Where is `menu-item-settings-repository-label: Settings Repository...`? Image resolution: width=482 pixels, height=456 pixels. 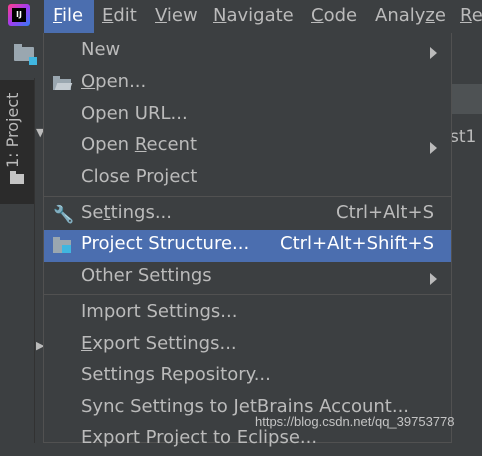 menu-item-settings-repository-label: Settings Repository... is located at coordinates (176, 374).